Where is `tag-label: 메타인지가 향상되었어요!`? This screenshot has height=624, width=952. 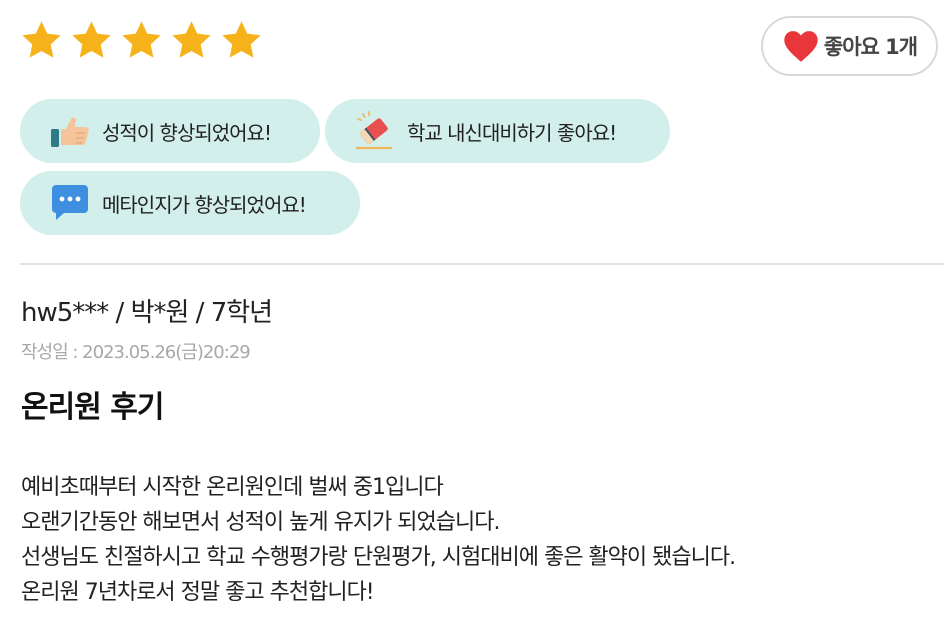 tag-label: 메타인지가 향상되었어요! is located at coordinates (204, 204).